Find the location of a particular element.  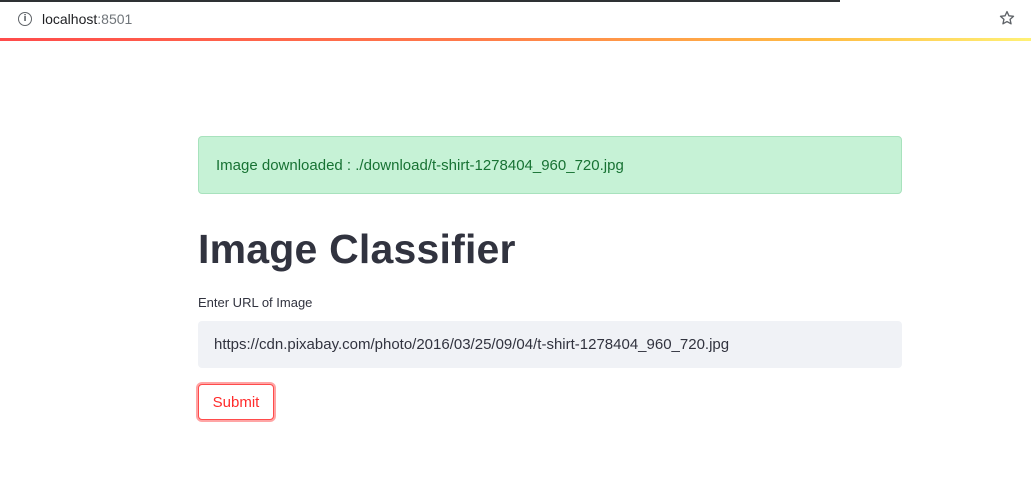

url-text: localhost:8501 is located at coordinates (87, 19).